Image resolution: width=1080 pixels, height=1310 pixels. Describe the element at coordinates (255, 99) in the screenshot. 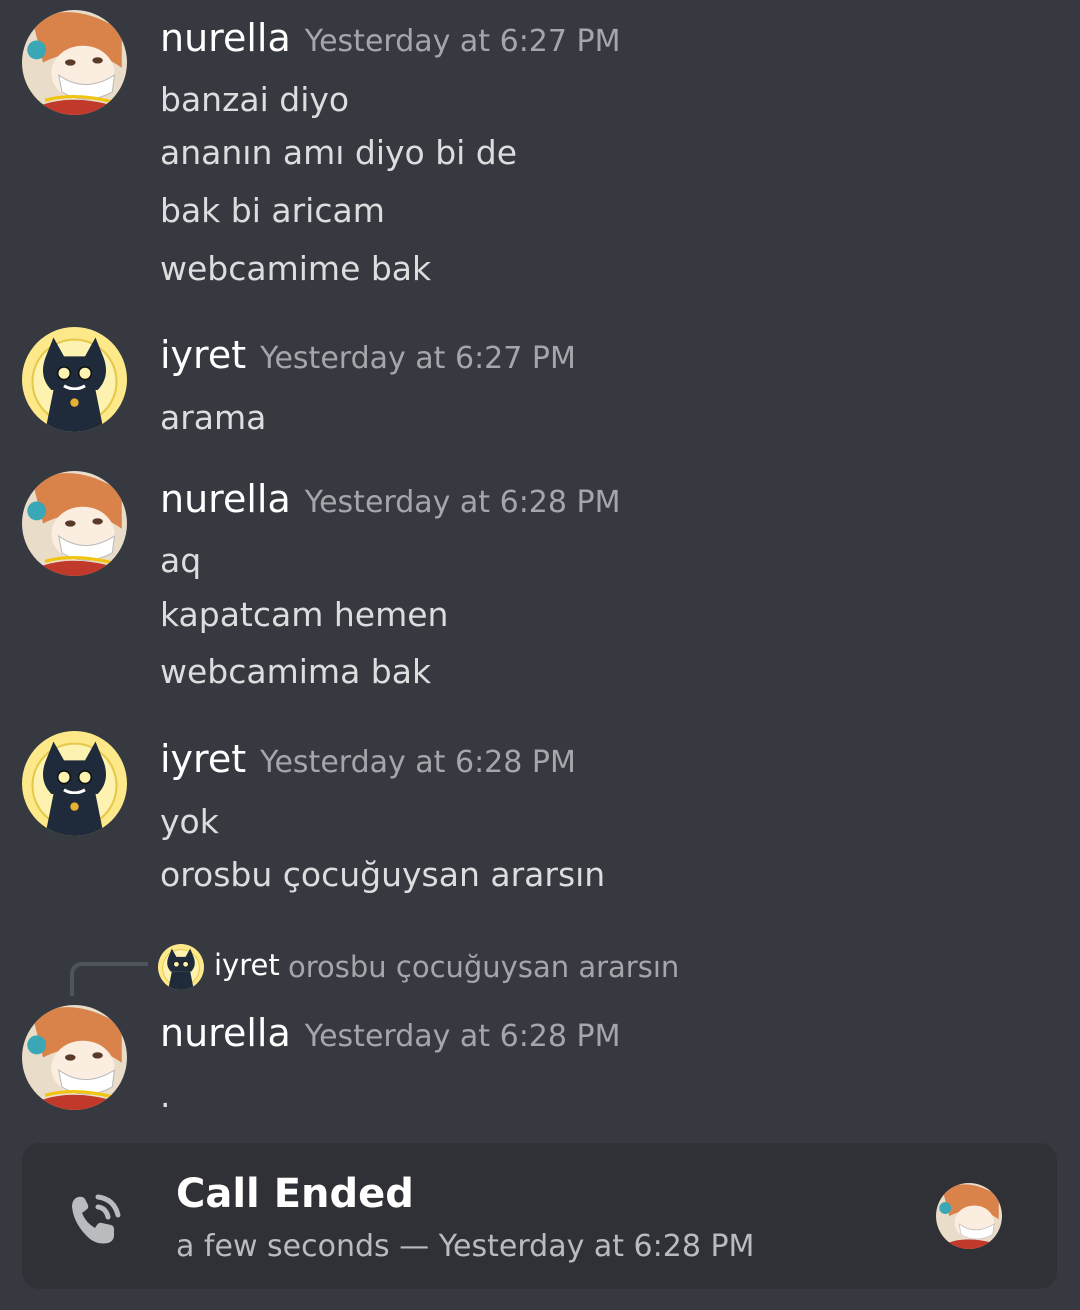

I see `message-text: banzai diyo` at that location.